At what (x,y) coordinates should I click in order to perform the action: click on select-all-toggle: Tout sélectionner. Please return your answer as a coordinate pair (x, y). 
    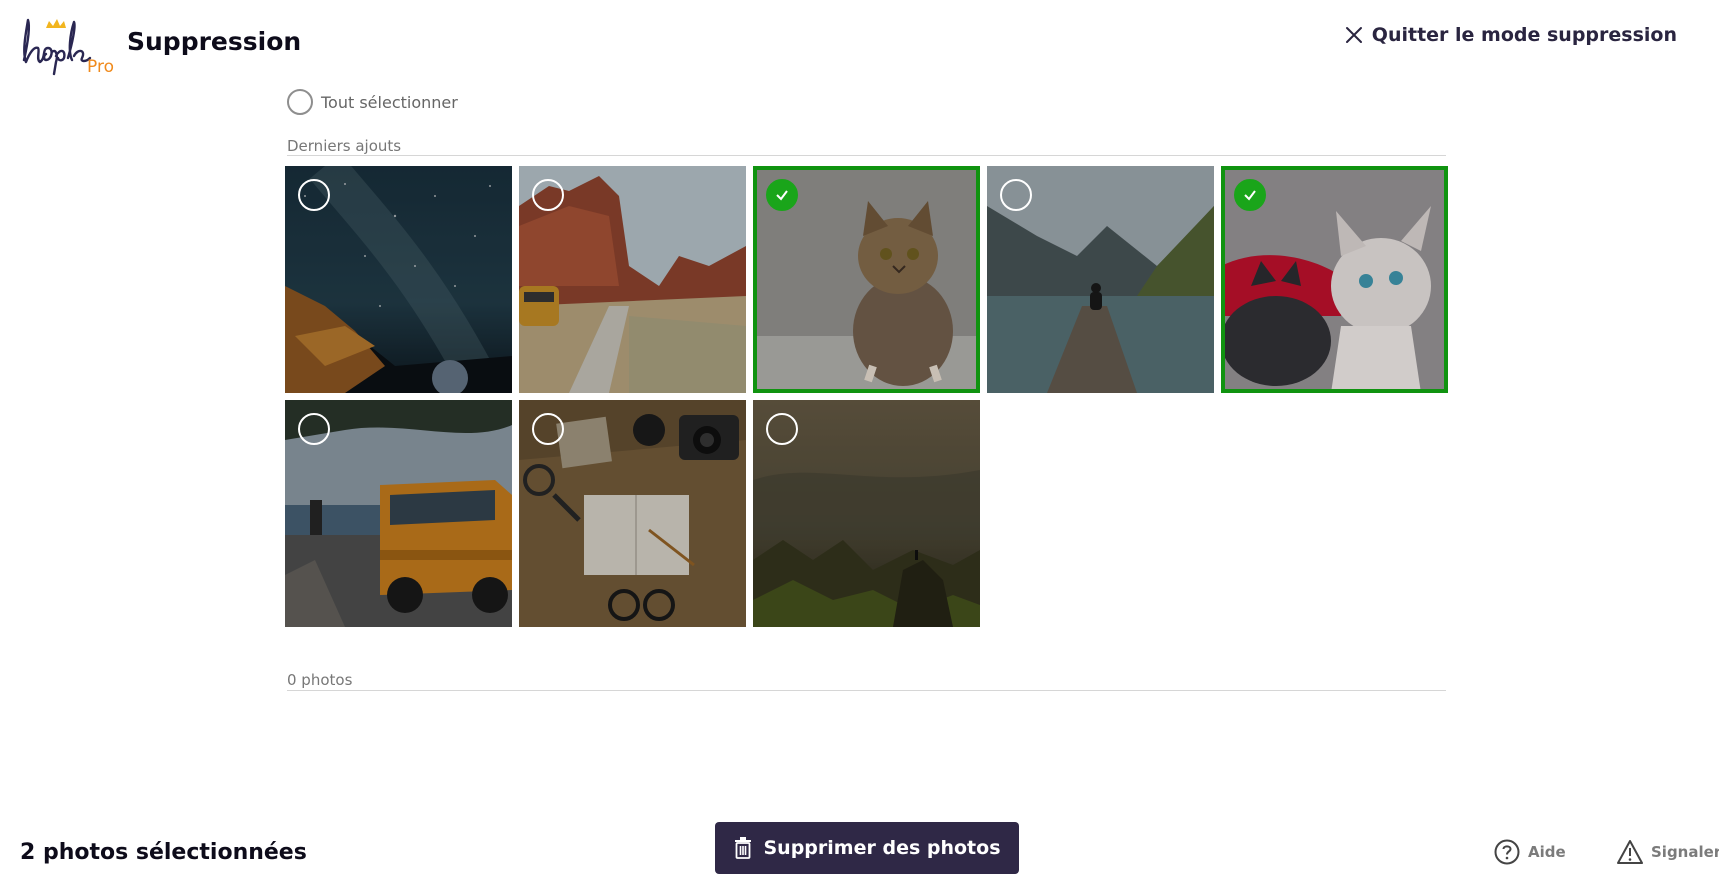
    Looking at the image, I should click on (372, 102).